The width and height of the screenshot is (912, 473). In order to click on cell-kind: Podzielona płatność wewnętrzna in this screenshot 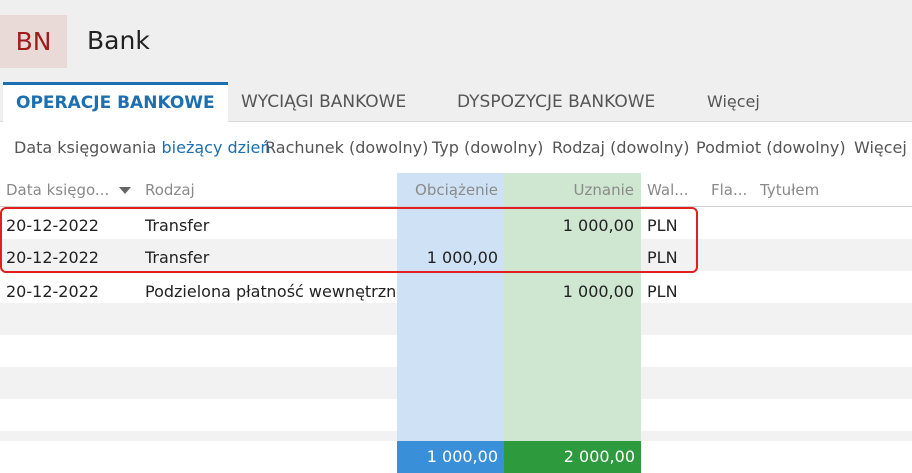, I will do `click(270, 291)`.